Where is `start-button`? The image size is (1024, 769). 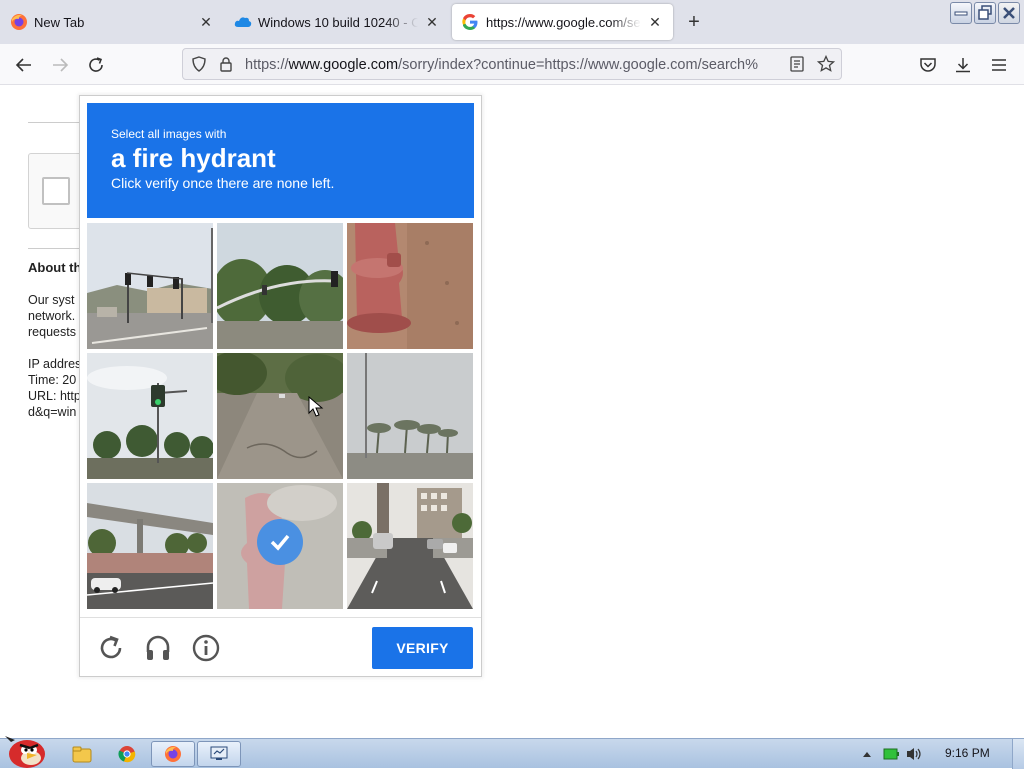 start-button is located at coordinates (25, 750).